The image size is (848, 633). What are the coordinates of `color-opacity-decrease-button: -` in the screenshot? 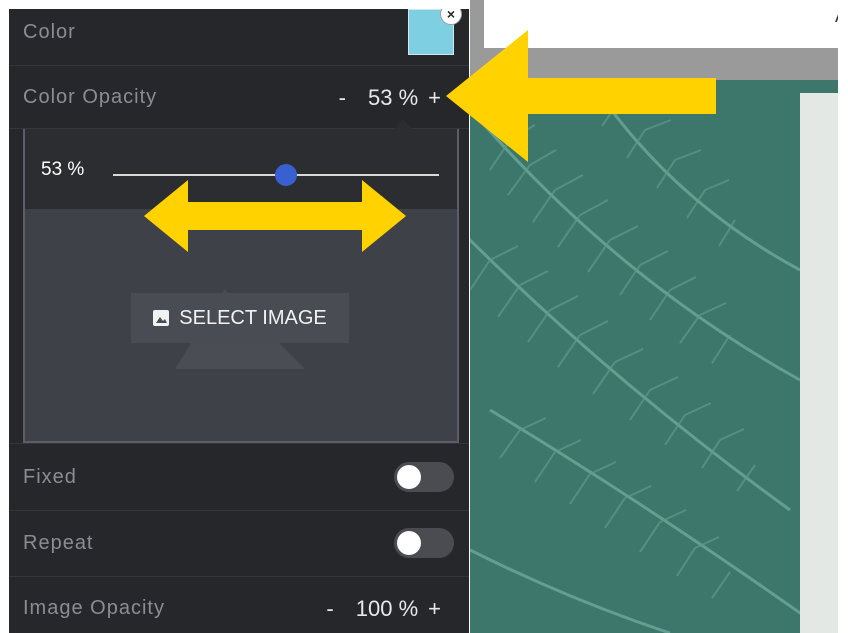 It's located at (342, 98).